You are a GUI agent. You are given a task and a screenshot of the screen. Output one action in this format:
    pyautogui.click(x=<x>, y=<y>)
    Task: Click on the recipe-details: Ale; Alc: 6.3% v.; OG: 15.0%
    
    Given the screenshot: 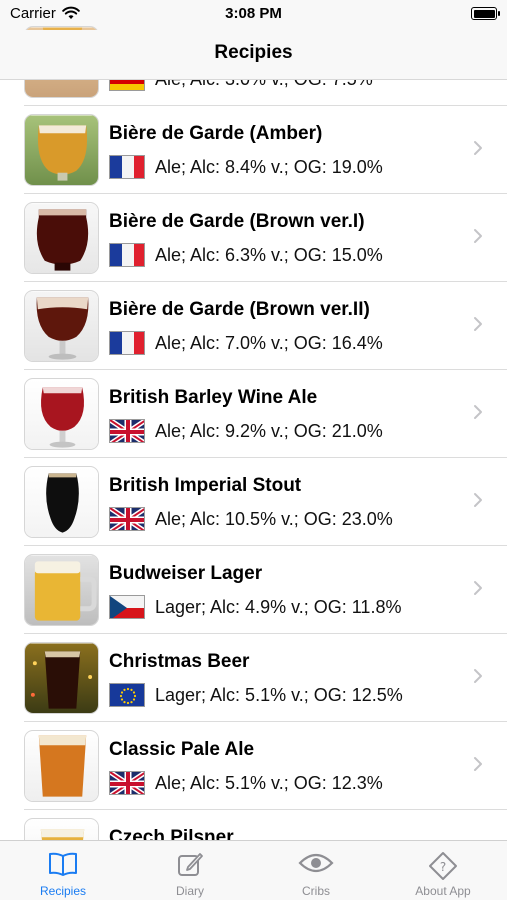 What is the action you would take?
    pyautogui.click(x=269, y=255)
    